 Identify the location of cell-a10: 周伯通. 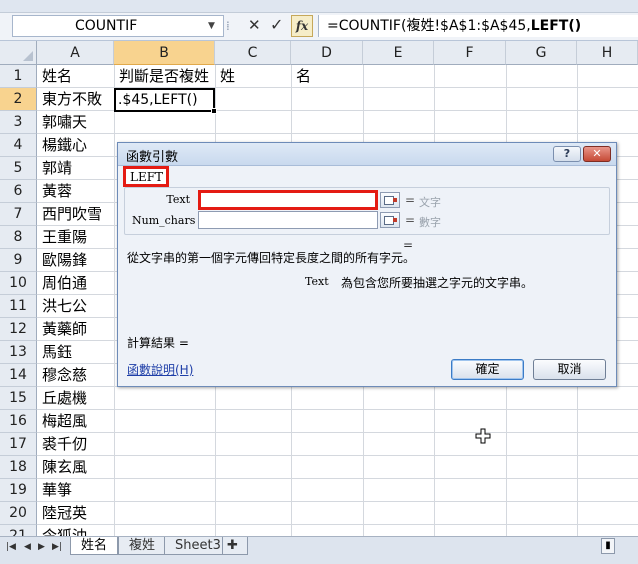
(62, 283).